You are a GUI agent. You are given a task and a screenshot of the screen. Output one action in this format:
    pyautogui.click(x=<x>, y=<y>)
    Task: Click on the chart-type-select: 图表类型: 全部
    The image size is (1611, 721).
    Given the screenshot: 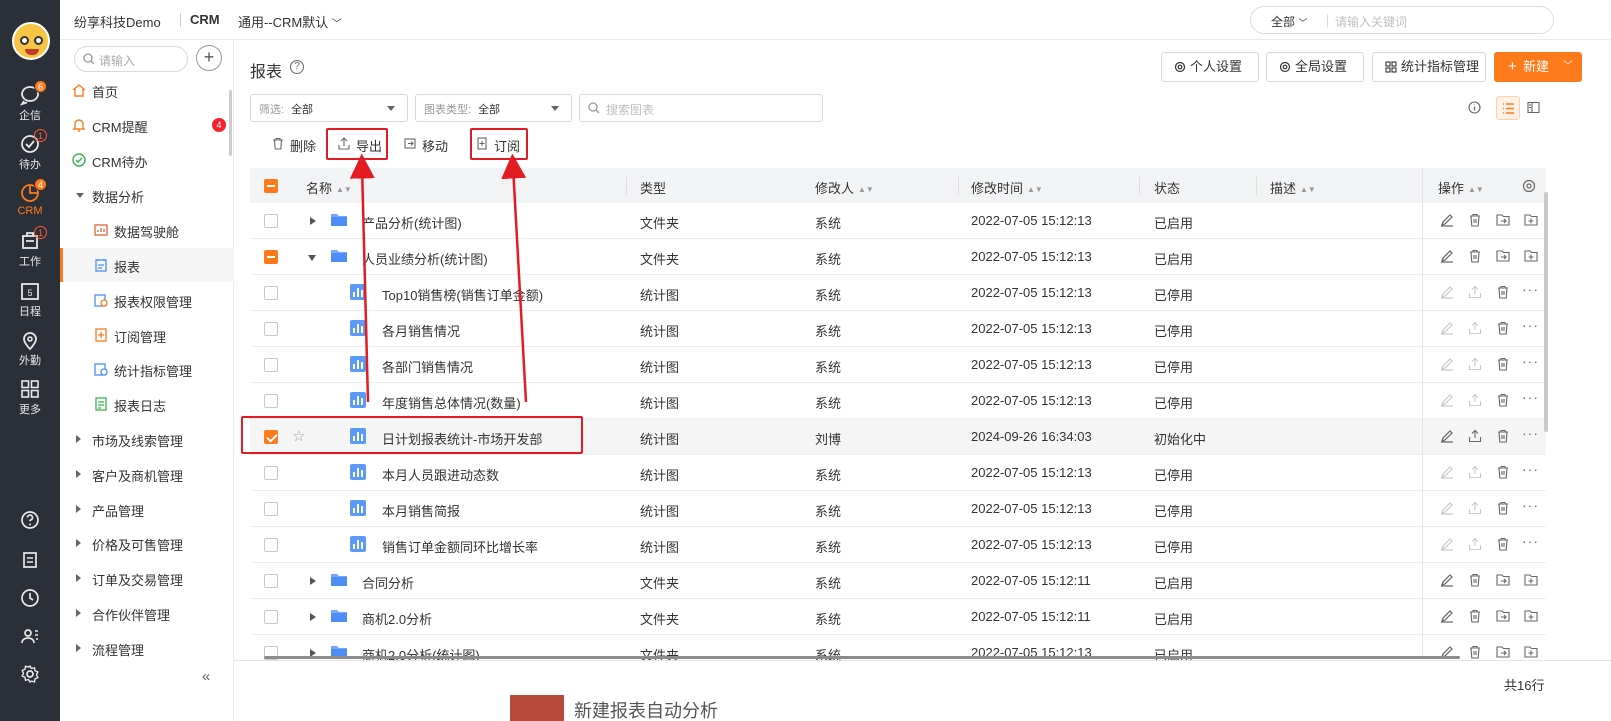 What is the action you would take?
    pyautogui.click(x=493, y=108)
    